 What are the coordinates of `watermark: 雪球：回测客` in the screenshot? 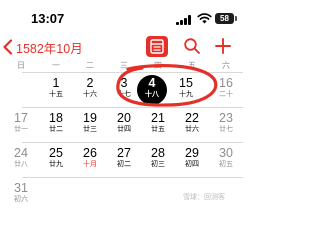 It's located at (204, 197).